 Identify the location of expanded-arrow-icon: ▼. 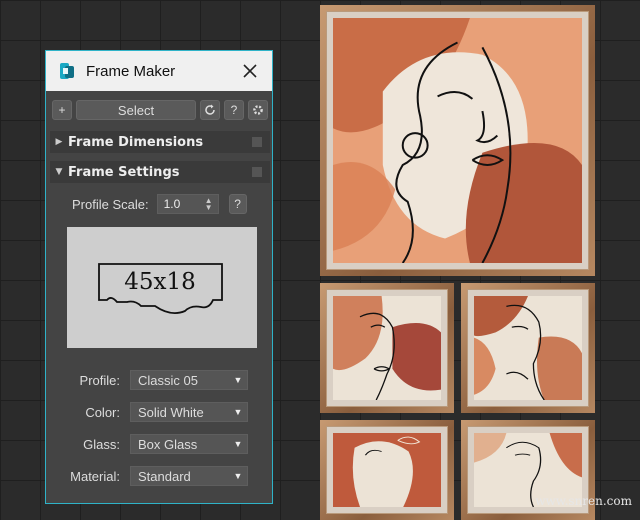
(59, 172).